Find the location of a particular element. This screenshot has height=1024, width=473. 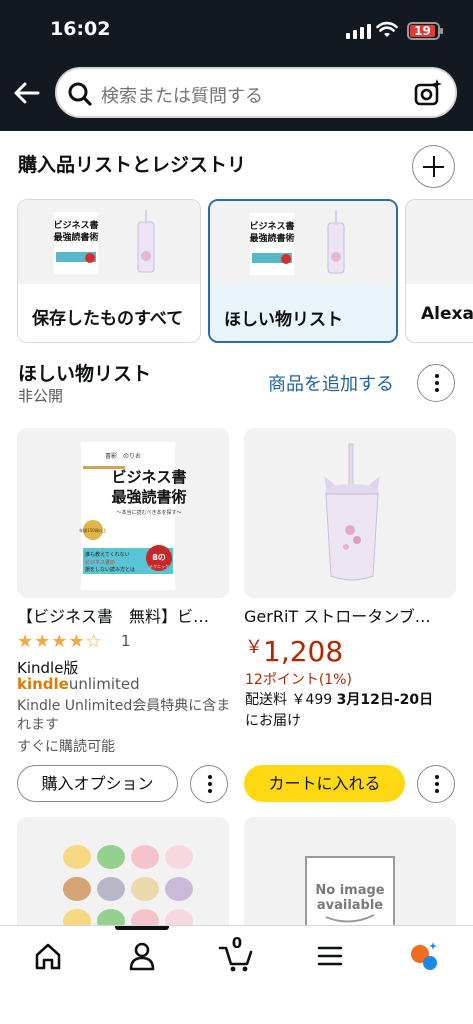

cart-count: 0 is located at coordinates (237, 943).